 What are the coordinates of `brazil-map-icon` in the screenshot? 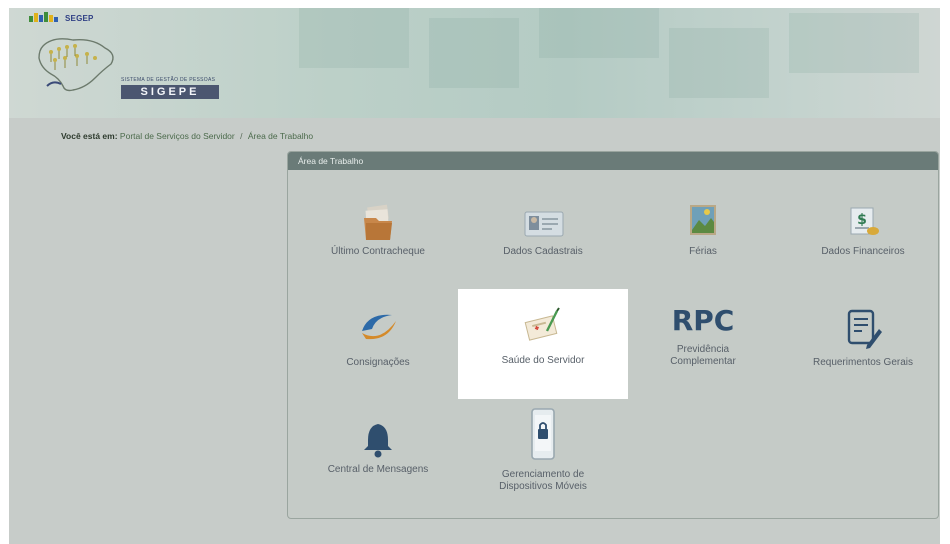 It's located at (76, 65).